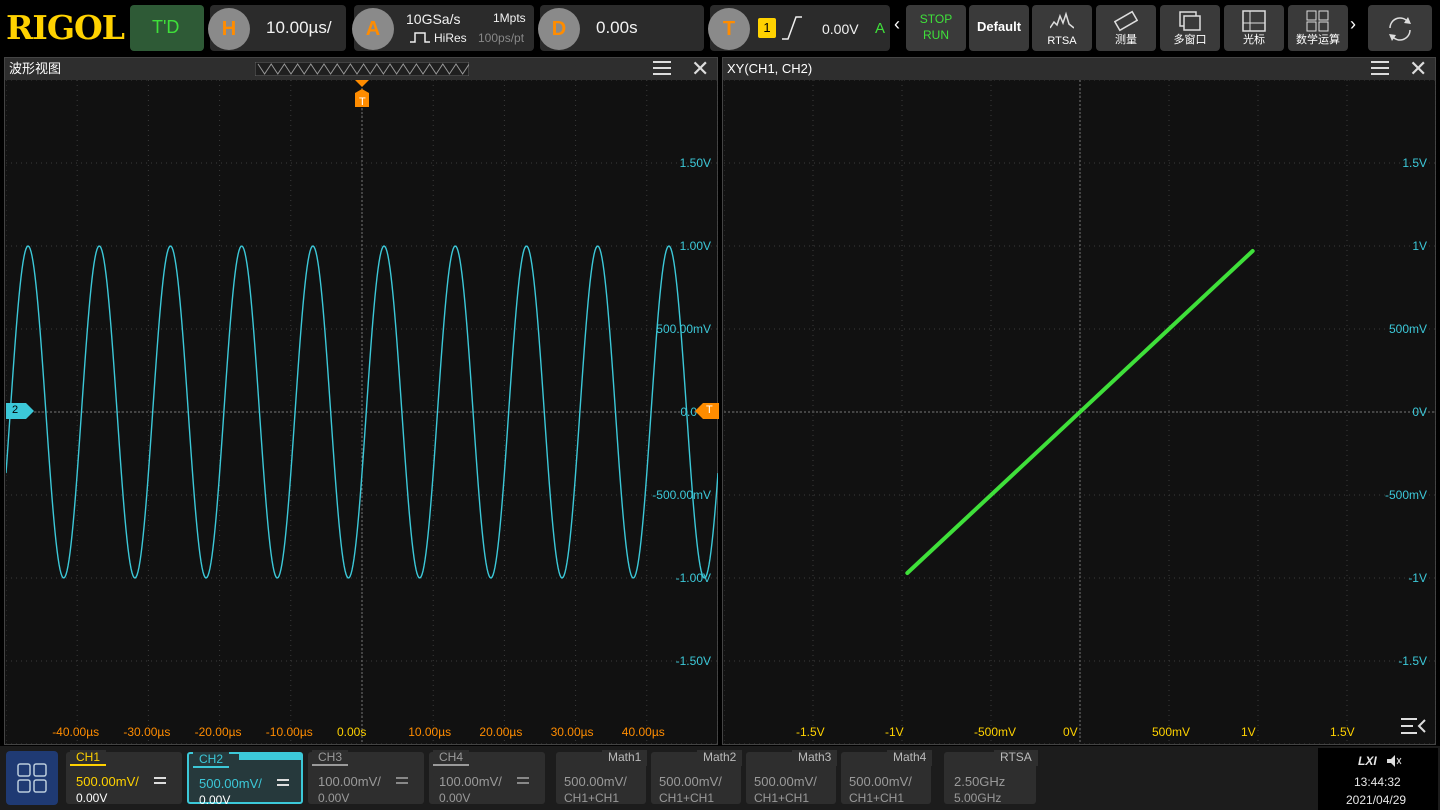  I want to click on waveform-y-tick-label: 1.50V, so click(695, 163).